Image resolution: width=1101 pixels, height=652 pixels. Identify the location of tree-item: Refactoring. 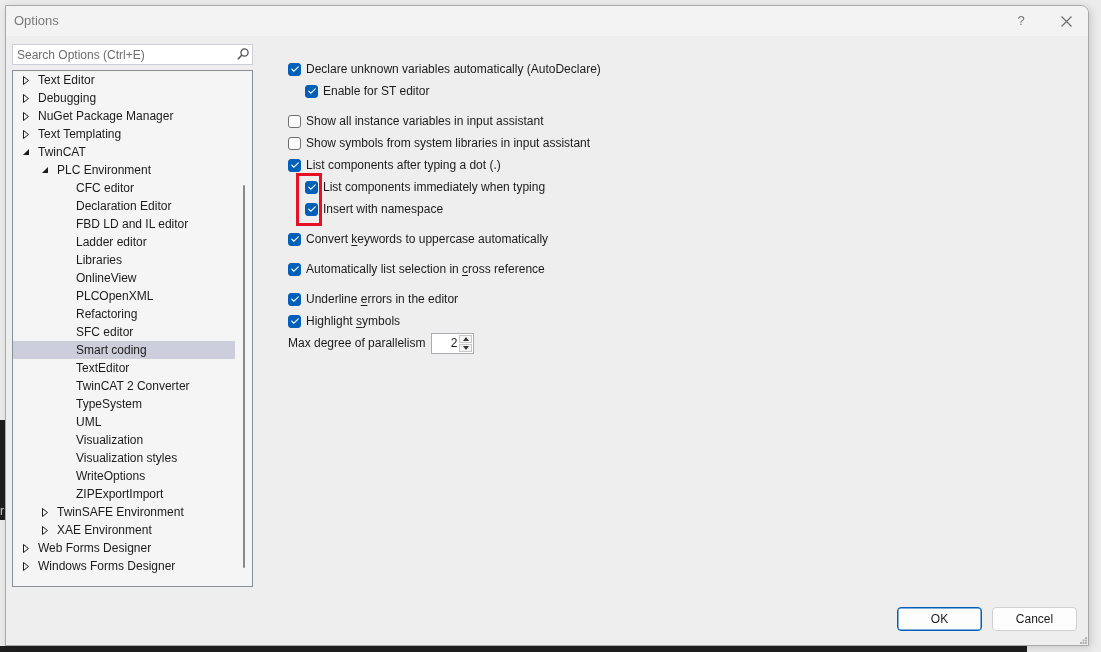
(124, 314).